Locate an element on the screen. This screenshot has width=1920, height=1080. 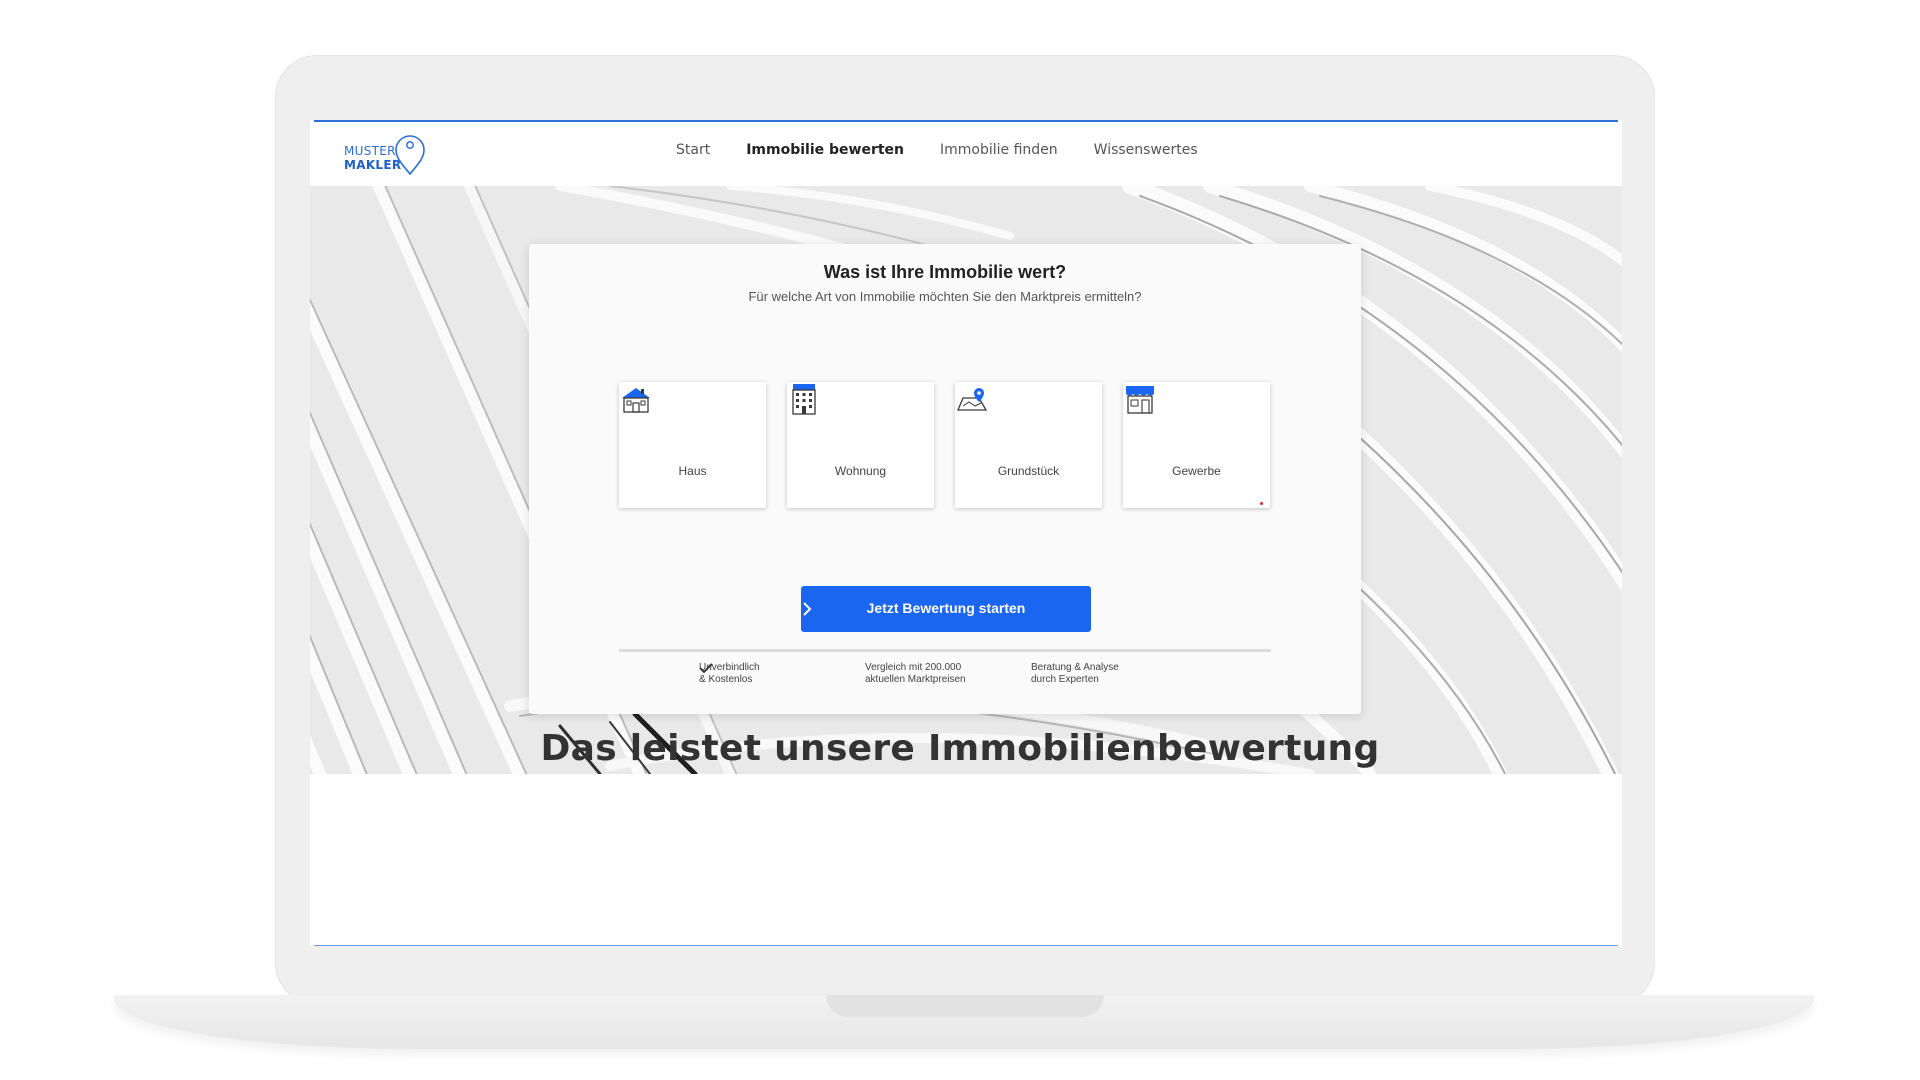
benefit-line2: aktuellen Marktpreisen is located at coordinates (915, 679).